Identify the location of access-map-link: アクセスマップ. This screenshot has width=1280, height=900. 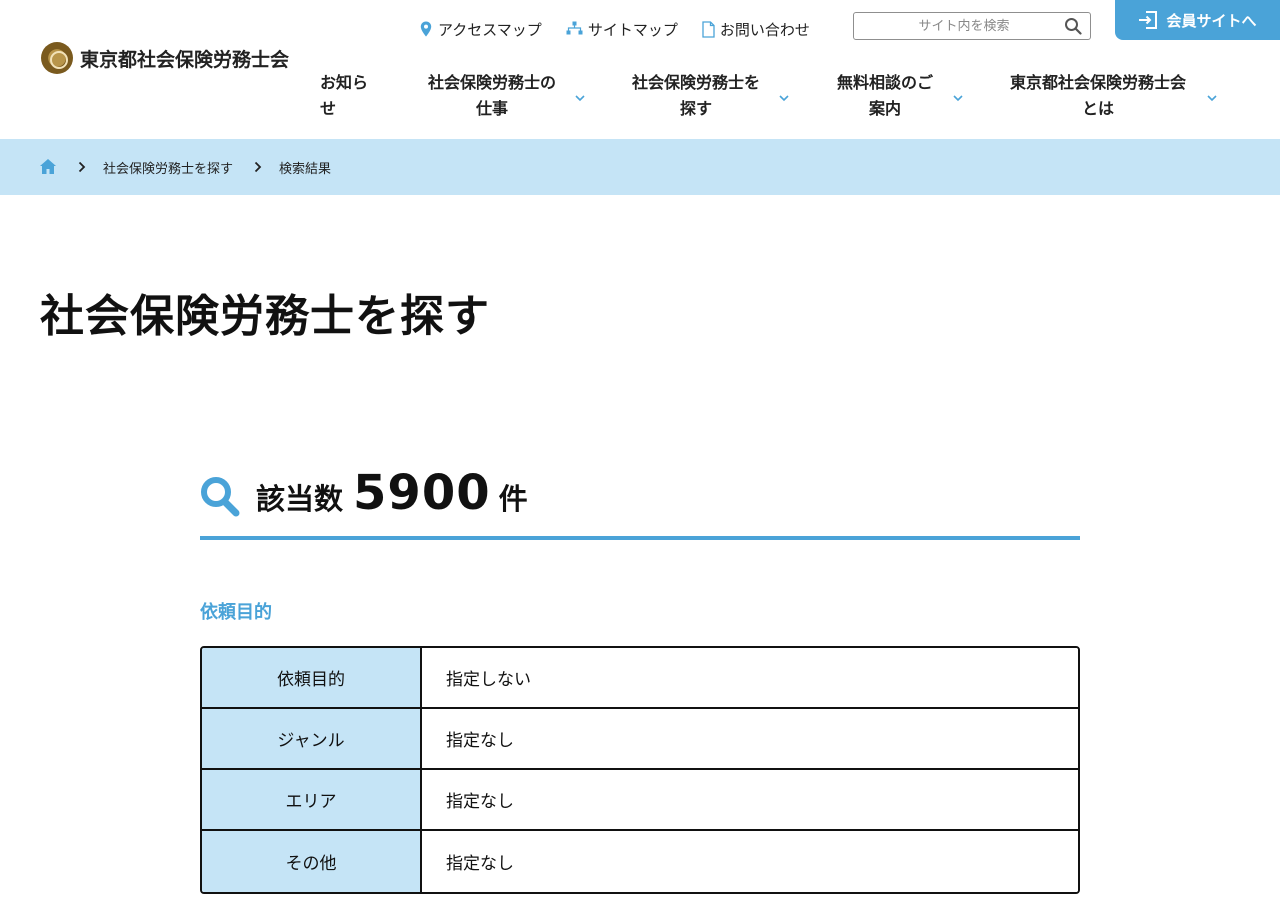
(481, 29).